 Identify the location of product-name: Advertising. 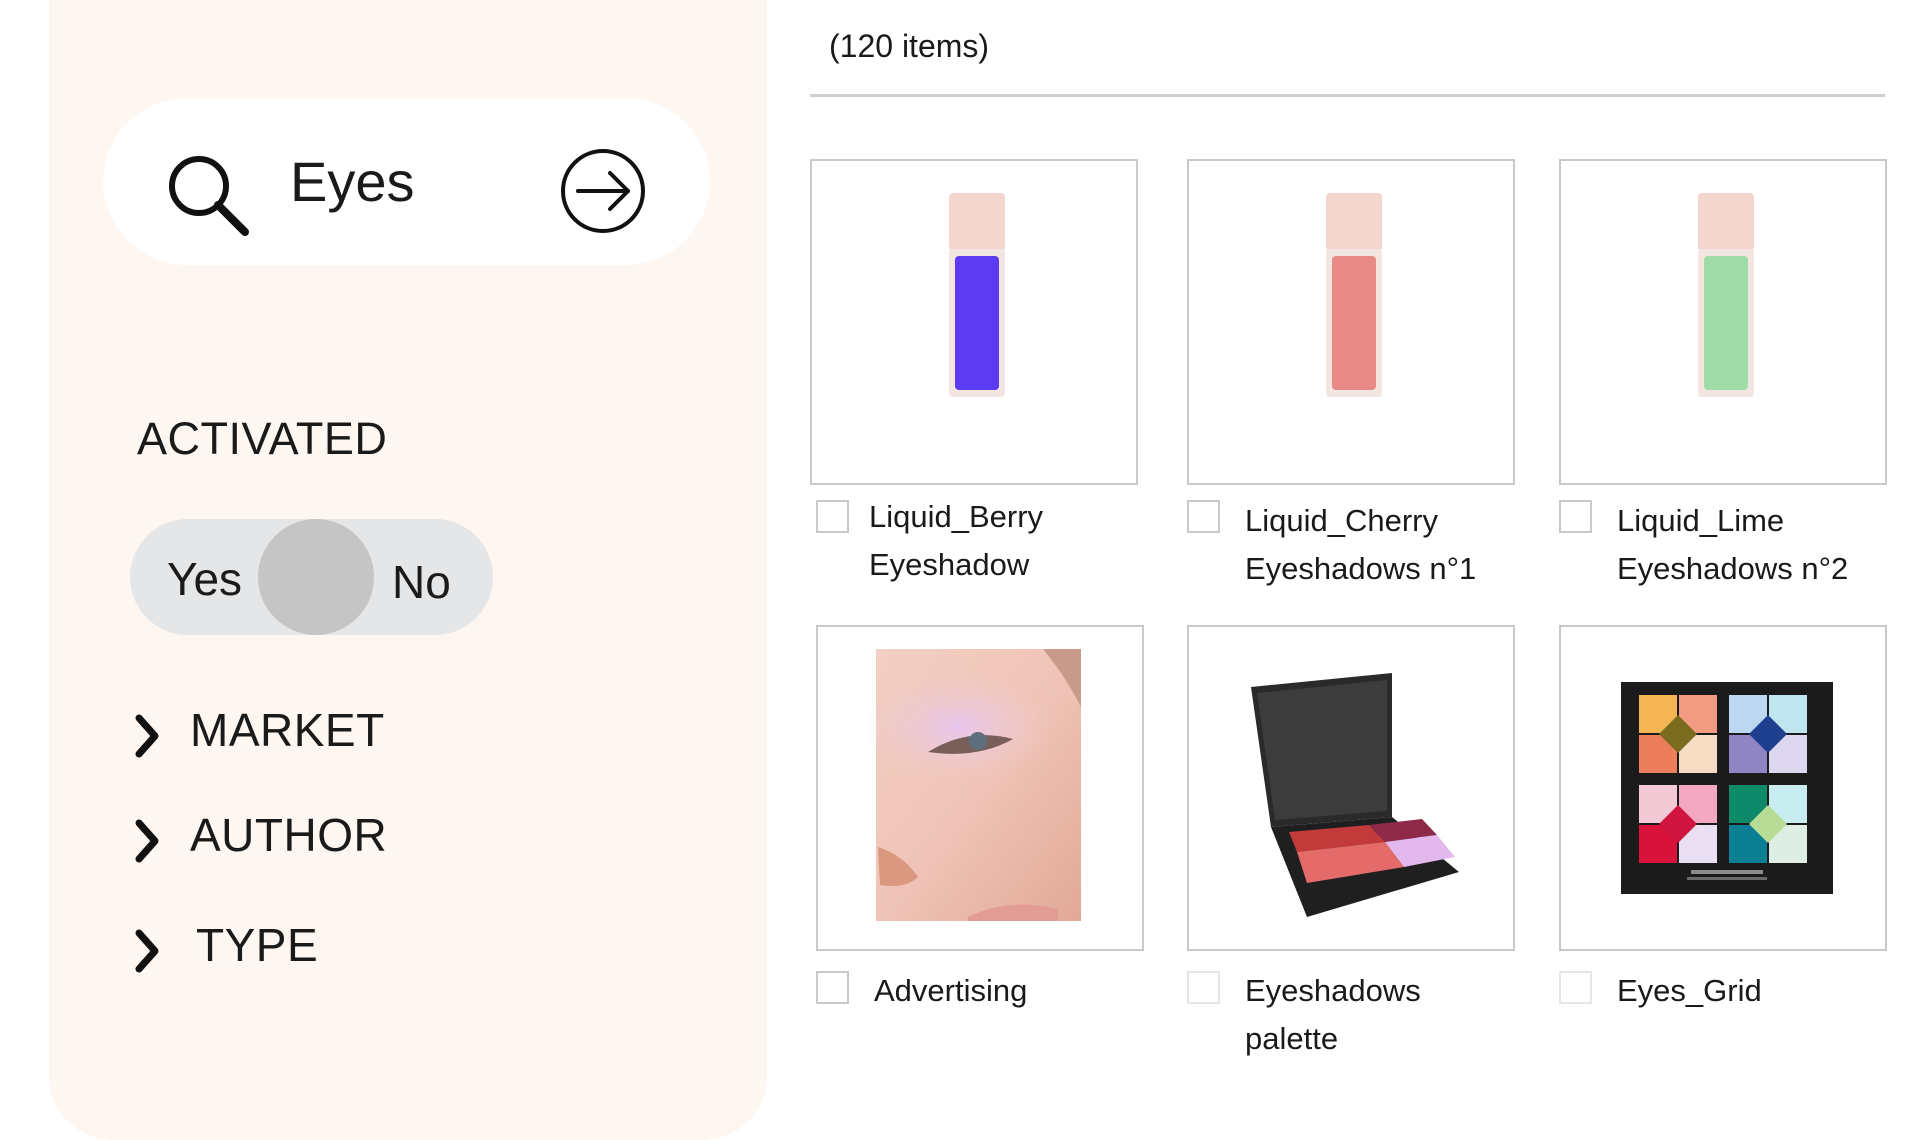
(950, 991).